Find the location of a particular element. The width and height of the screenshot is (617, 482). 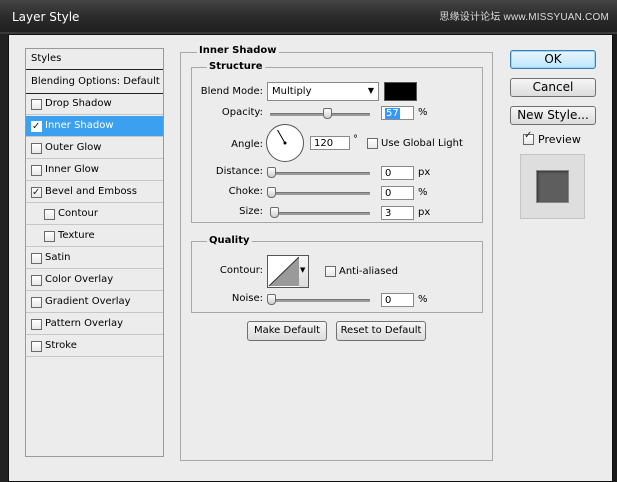

style-item-contour: Contour is located at coordinates (94, 214).